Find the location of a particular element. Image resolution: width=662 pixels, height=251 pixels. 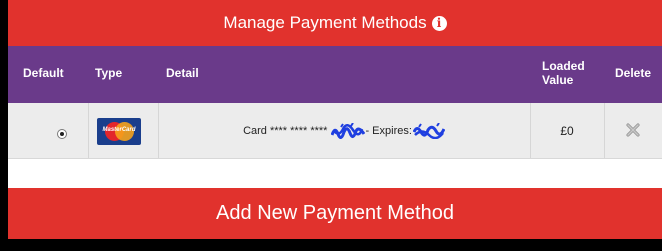

redacted-expiry-date is located at coordinates (428, 130).